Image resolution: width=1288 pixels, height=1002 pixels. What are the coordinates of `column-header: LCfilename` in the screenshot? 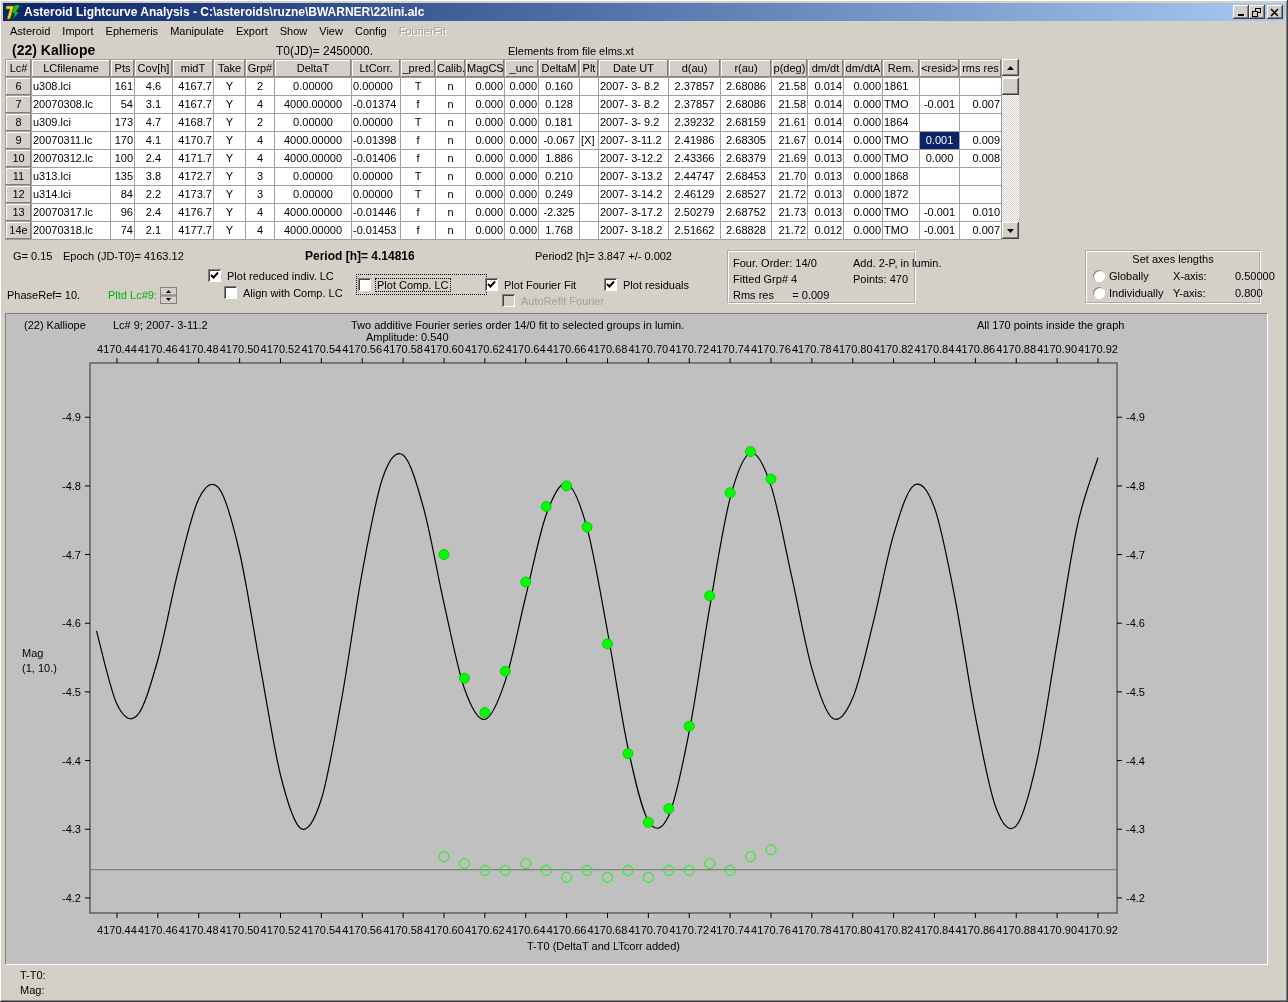 It's located at (71, 68).